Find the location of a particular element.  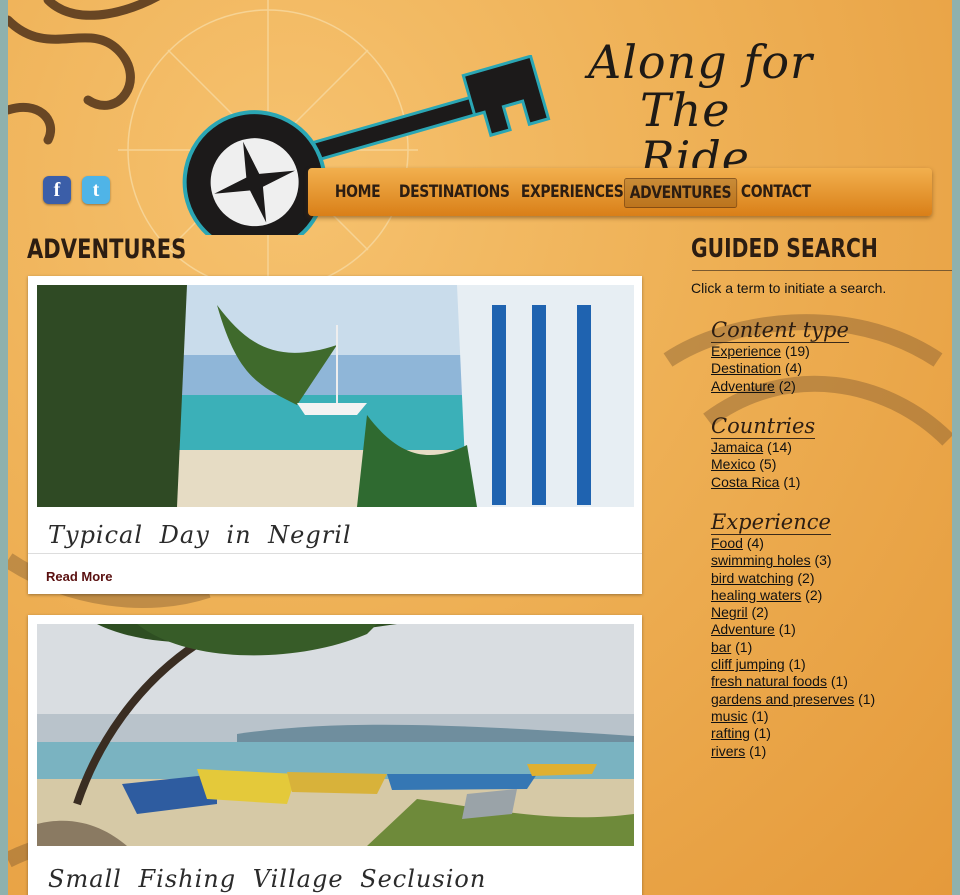

read-more-link: Read More is located at coordinates (79, 576).